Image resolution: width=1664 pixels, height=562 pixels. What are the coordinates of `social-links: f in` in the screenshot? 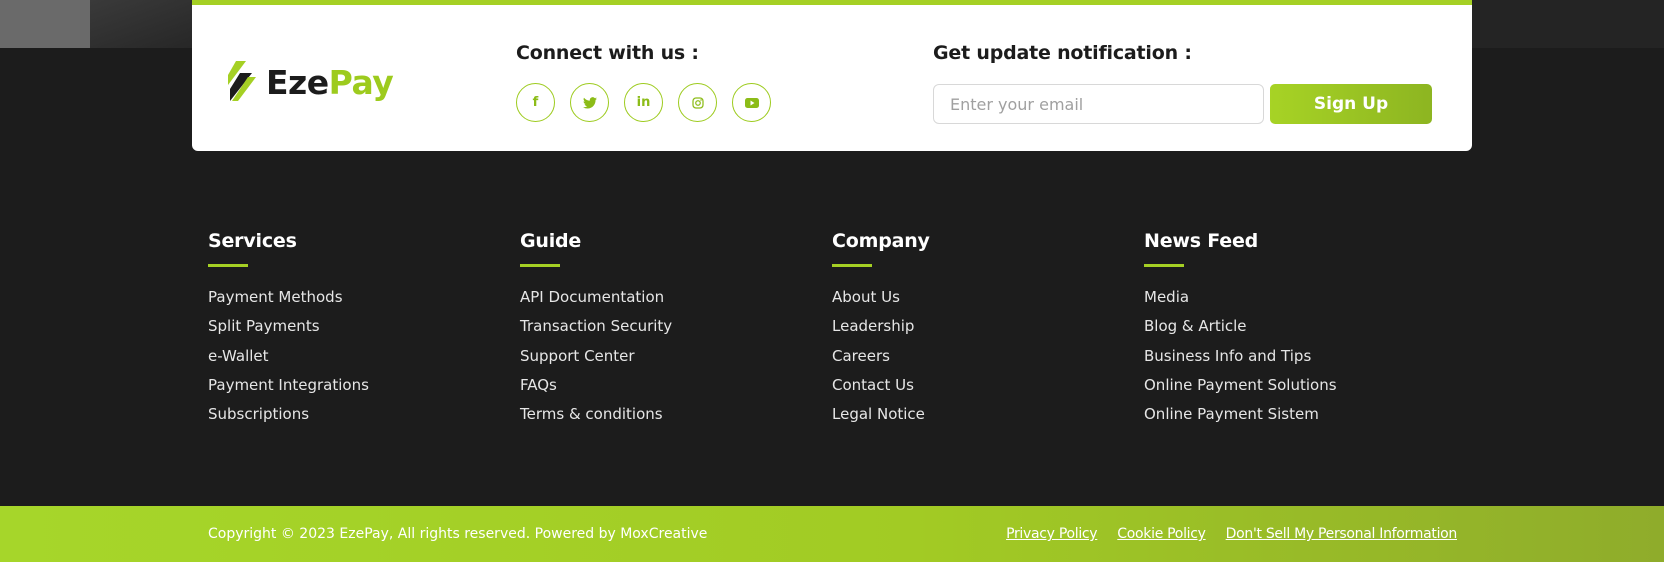 It's located at (643, 102).